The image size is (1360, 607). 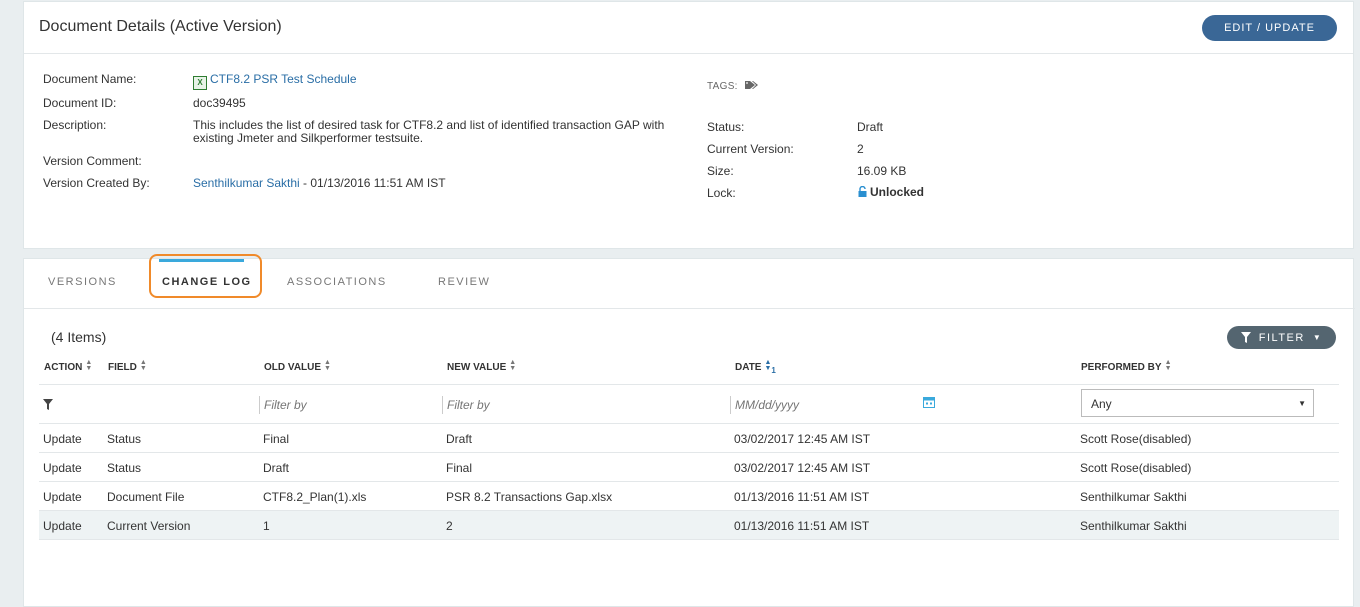 What do you see at coordinates (276, 439) in the screenshot?
I see `cell-old-value: Final` at bounding box center [276, 439].